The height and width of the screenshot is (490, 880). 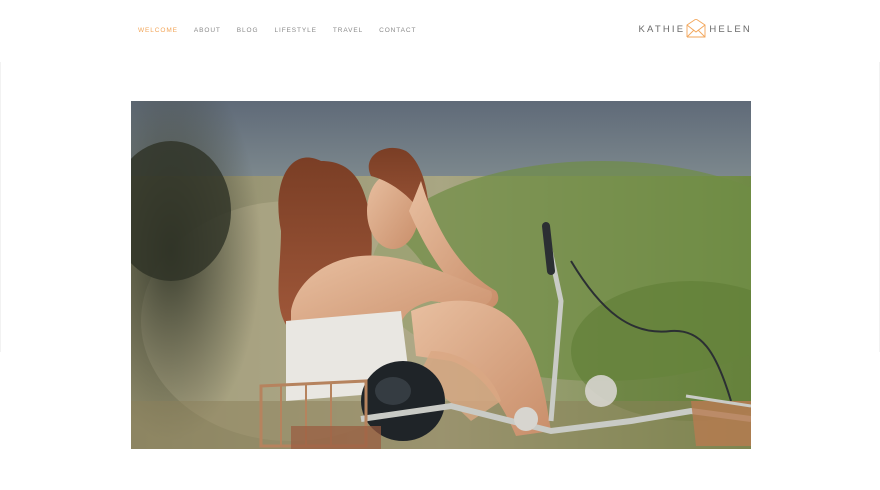 I want to click on left-divider, so click(x=0, y=207).